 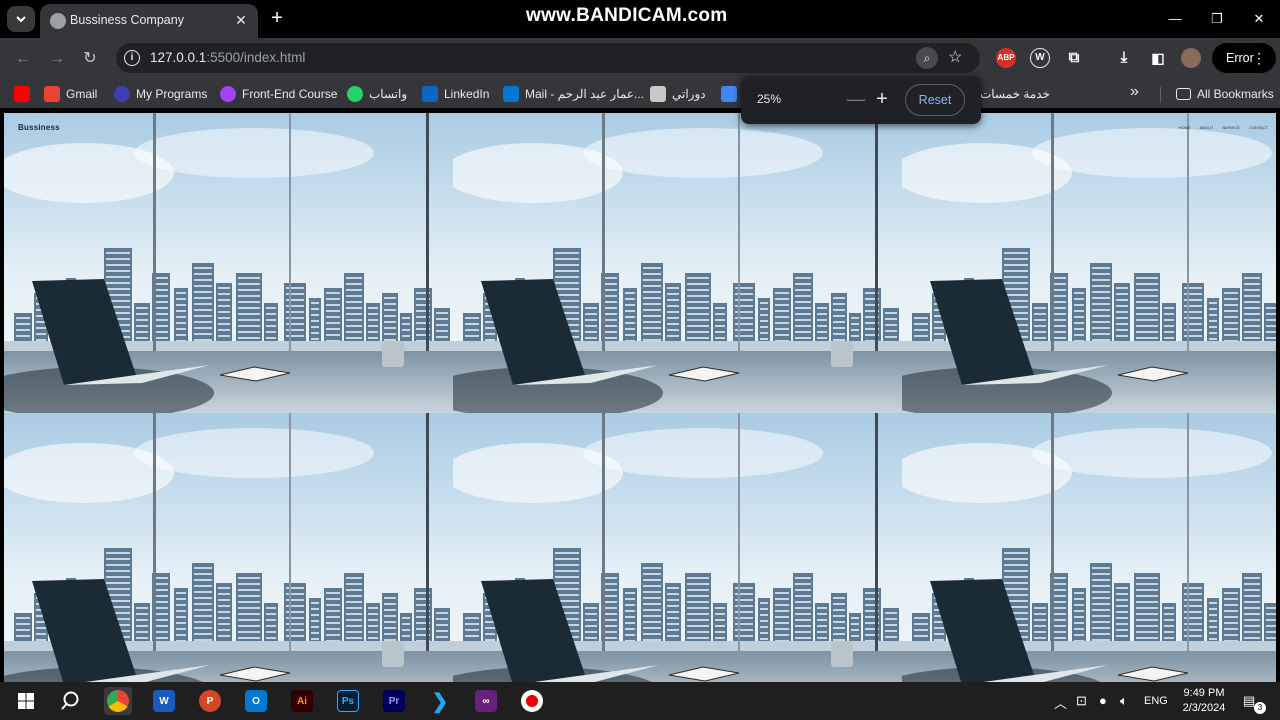 I want to click on bookmark-whatsapp: واتساب, so click(x=377, y=94).